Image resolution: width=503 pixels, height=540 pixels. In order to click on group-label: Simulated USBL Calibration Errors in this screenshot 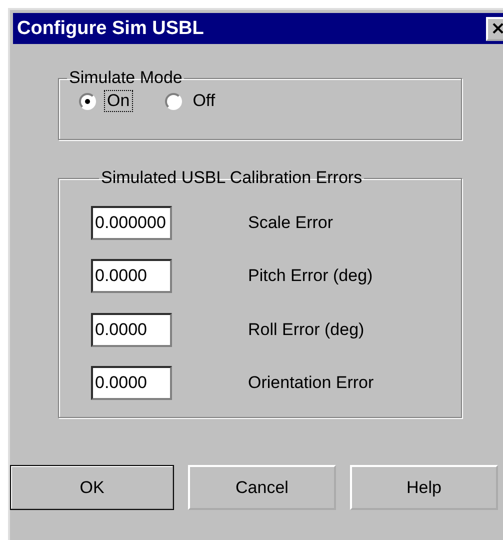, I will do `click(232, 178)`.